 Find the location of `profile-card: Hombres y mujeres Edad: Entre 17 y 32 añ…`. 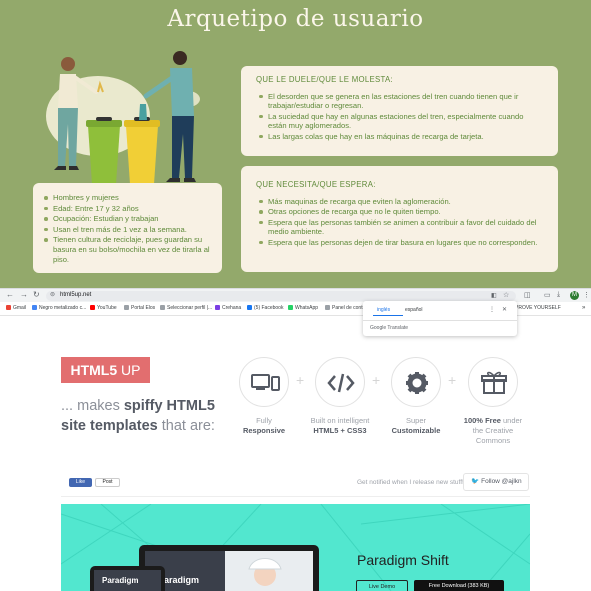

profile-card: Hombres y mujeres Edad: Entre 17 y 32 añ… is located at coordinates (127, 228).